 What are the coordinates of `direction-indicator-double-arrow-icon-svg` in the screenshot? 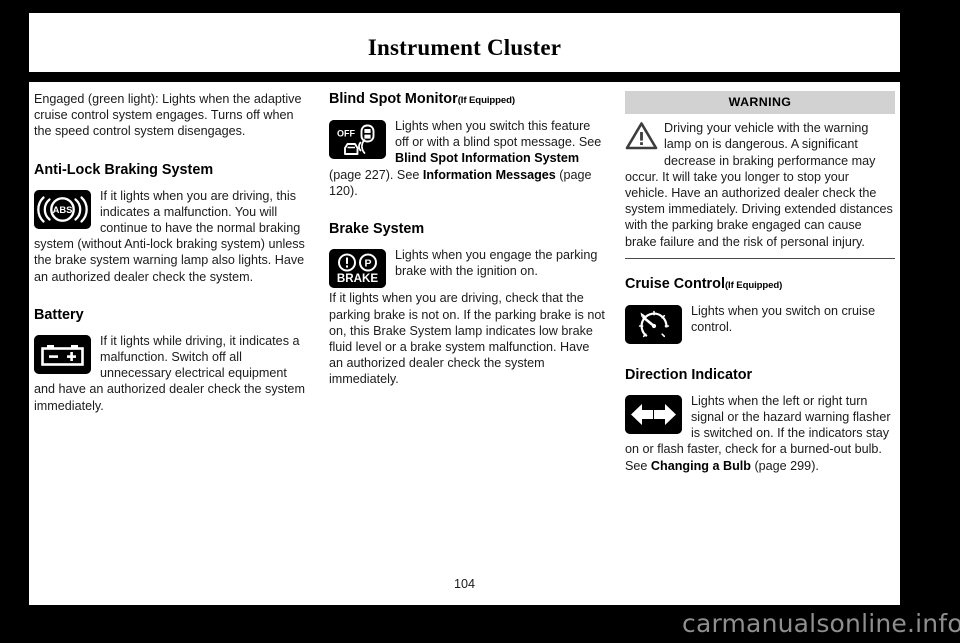 It's located at (653, 414).